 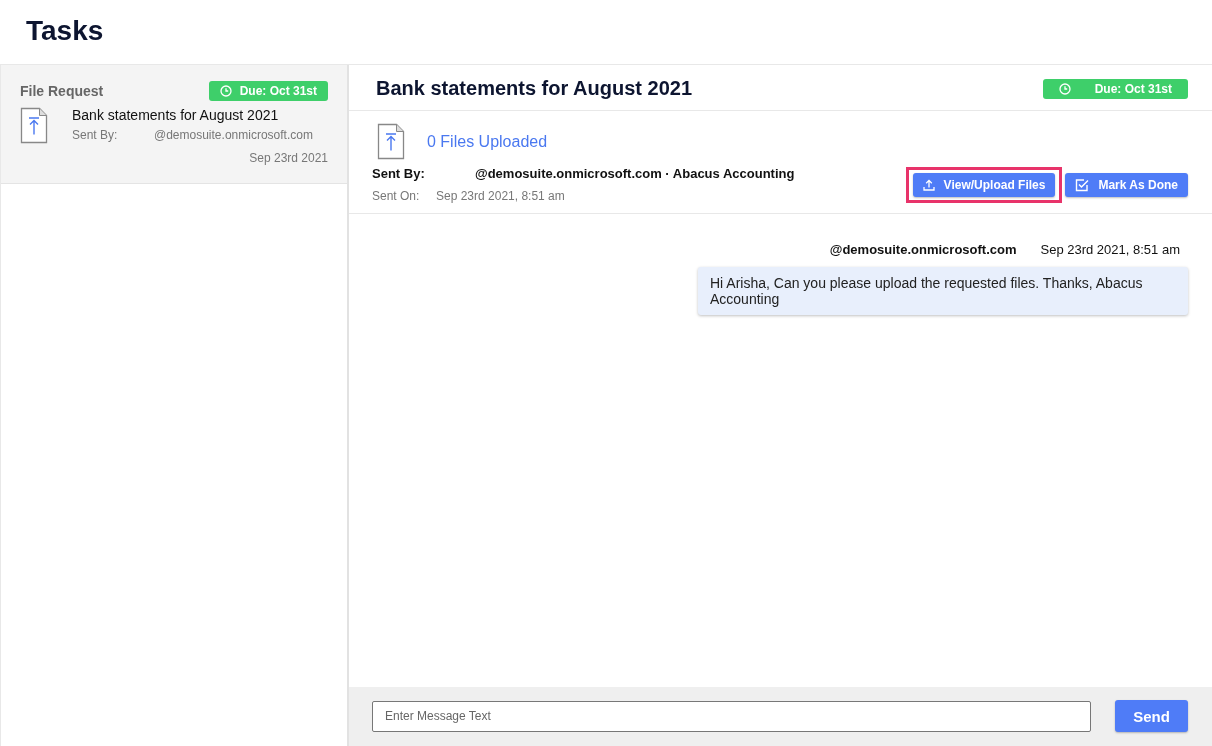 I want to click on message-sender: @demosuite.onmicrosoft.com, so click(x=923, y=249).